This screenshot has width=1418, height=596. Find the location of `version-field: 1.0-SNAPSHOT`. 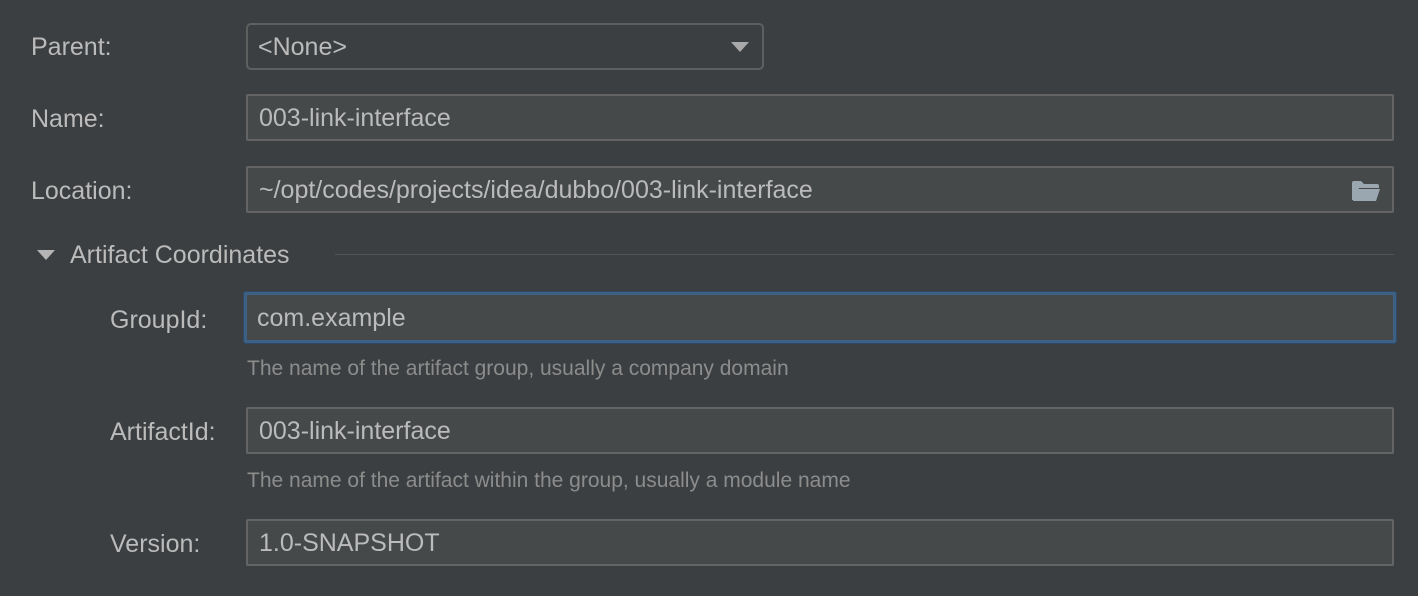

version-field: 1.0-SNAPSHOT is located at coordinates (820, 542).